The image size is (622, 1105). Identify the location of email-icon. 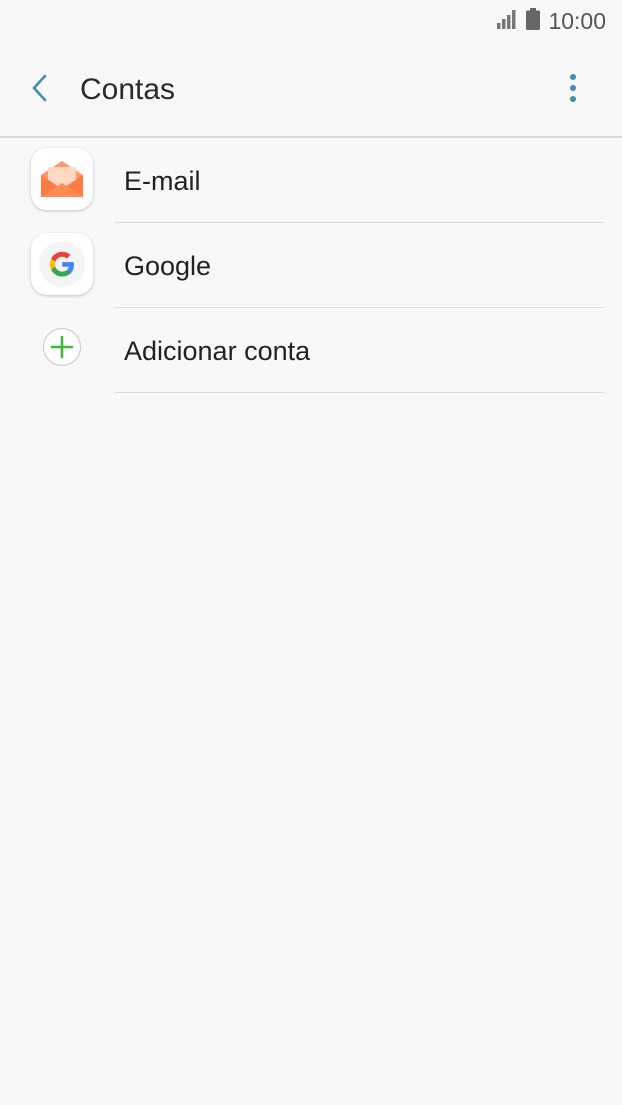
(62, 179).